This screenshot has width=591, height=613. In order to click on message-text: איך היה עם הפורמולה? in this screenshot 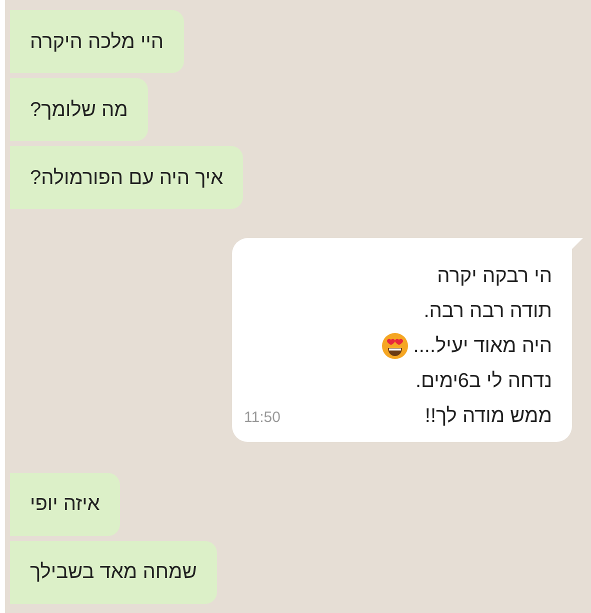, I will do `click(127, 178)`.